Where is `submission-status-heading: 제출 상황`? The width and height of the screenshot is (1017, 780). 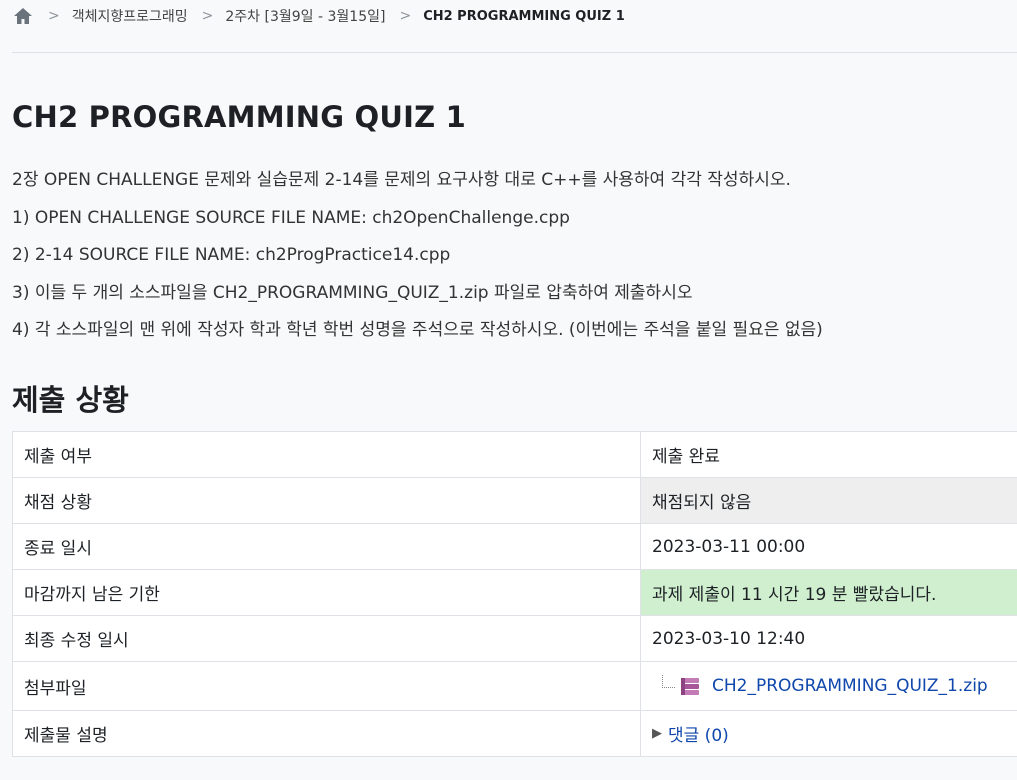
submission-status-heading: 제출 상황 is located at coordinates (70, 400).